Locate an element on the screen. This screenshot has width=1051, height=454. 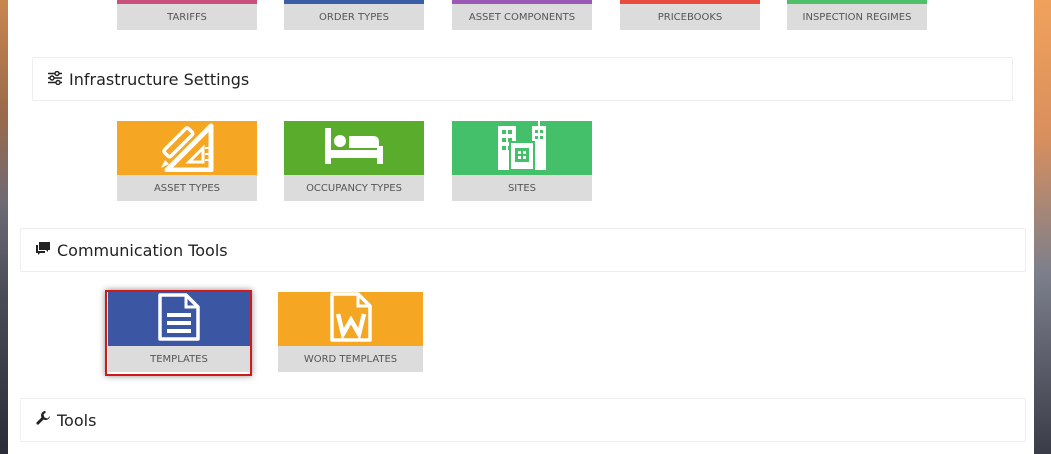
tile-occupancy-types: OCCUPANCY TYPES is located at coordinates (354, 161).